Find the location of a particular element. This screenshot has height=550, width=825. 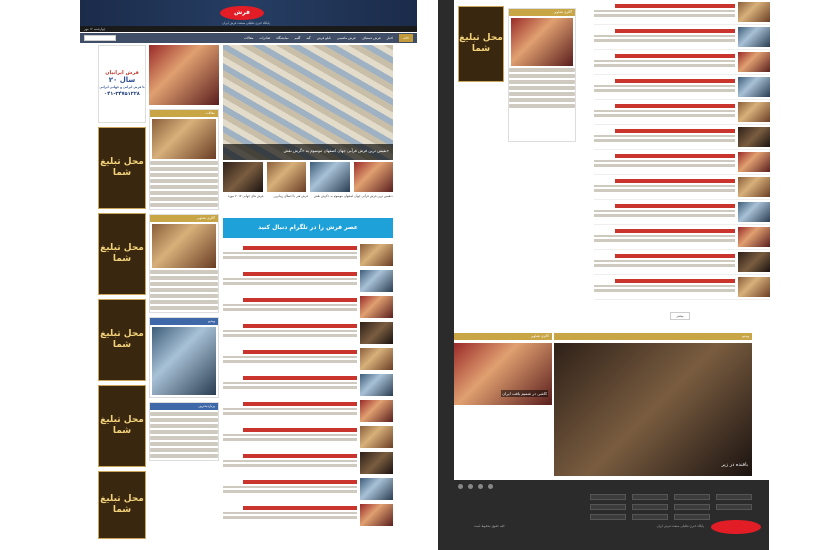

telegram-banner: عصر فرش را در تلگرام دنبال کنید is located at coordinates (308, 228).